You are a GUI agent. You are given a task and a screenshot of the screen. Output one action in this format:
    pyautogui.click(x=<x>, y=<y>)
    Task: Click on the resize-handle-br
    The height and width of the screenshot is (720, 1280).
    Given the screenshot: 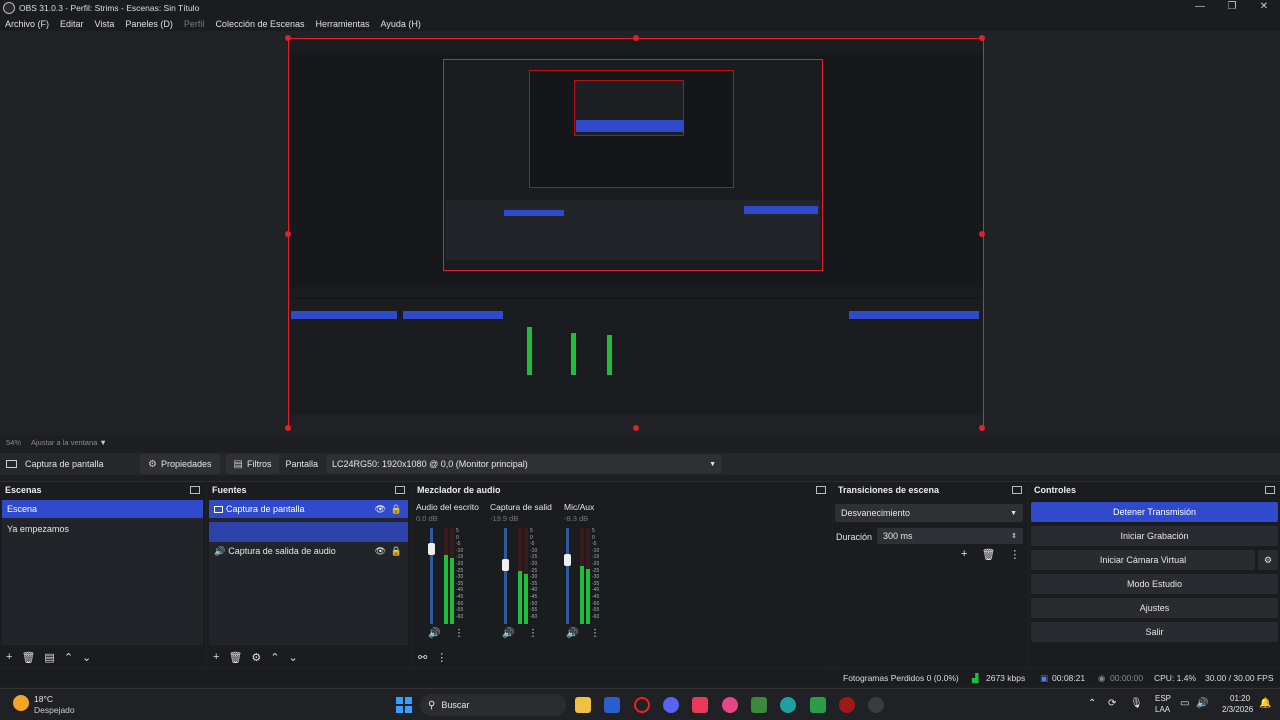 What is the action you would take?
    pyautogui.click(x=982, y=428)
    